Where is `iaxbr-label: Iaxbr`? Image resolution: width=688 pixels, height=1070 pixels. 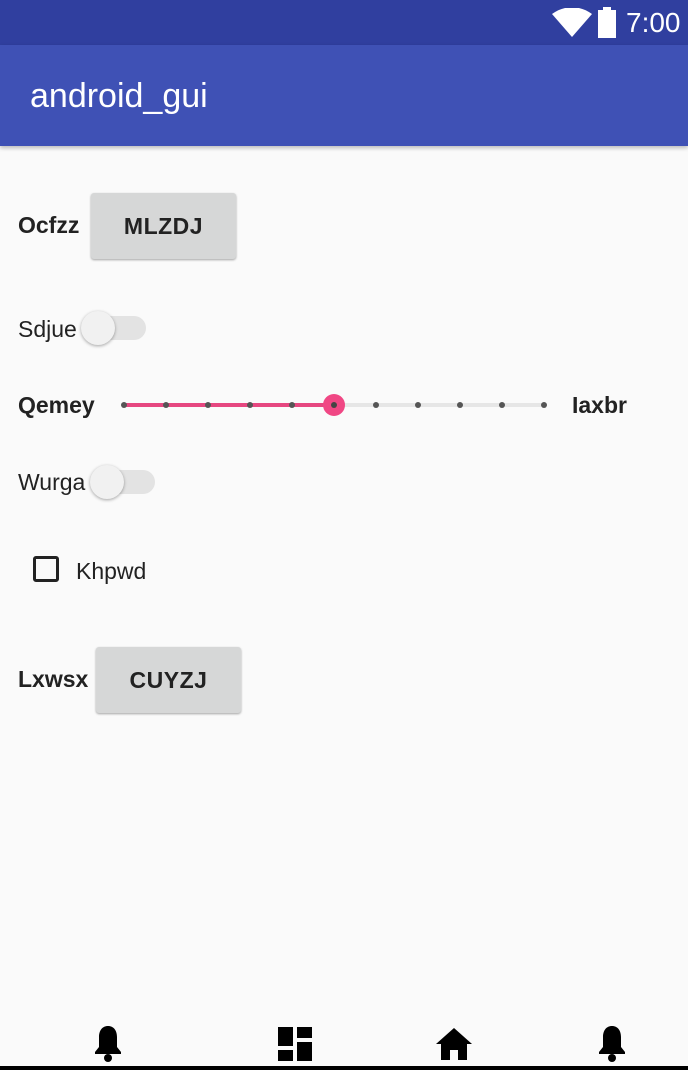 iaxbr-label: Iaxbr is located at coordinates (599, 405).